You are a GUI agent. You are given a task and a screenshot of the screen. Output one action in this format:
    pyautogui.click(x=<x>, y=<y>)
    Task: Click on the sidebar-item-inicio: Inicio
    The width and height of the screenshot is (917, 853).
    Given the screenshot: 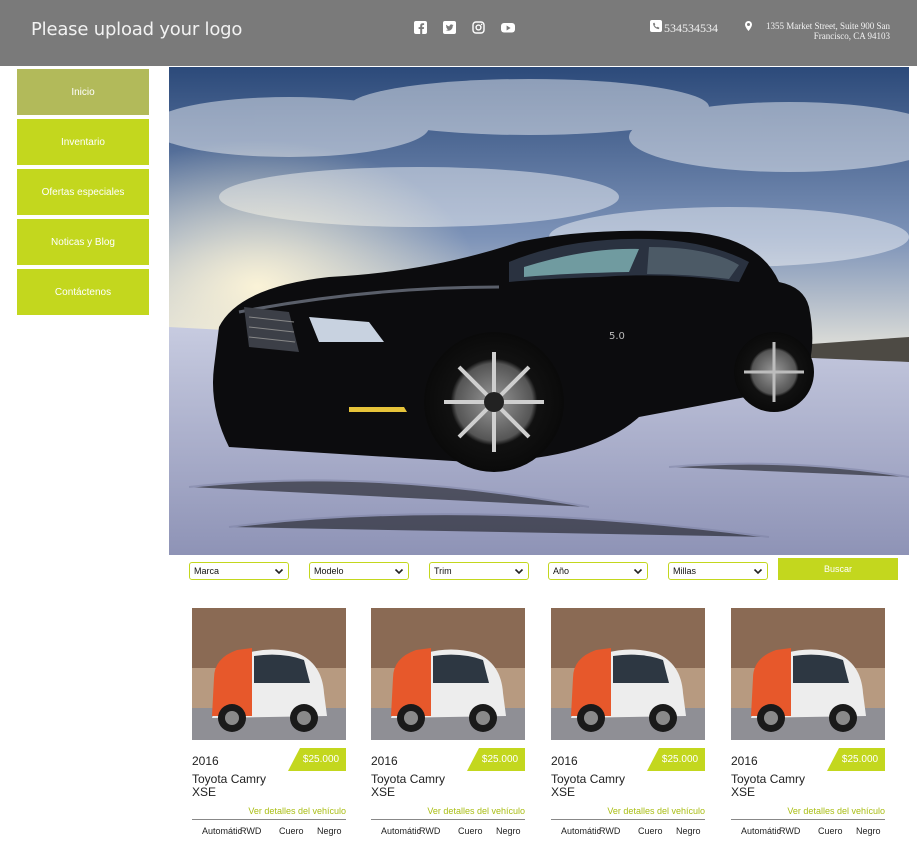 What is the action you would take?
    pyautogui.click(x=83, y=92)
    